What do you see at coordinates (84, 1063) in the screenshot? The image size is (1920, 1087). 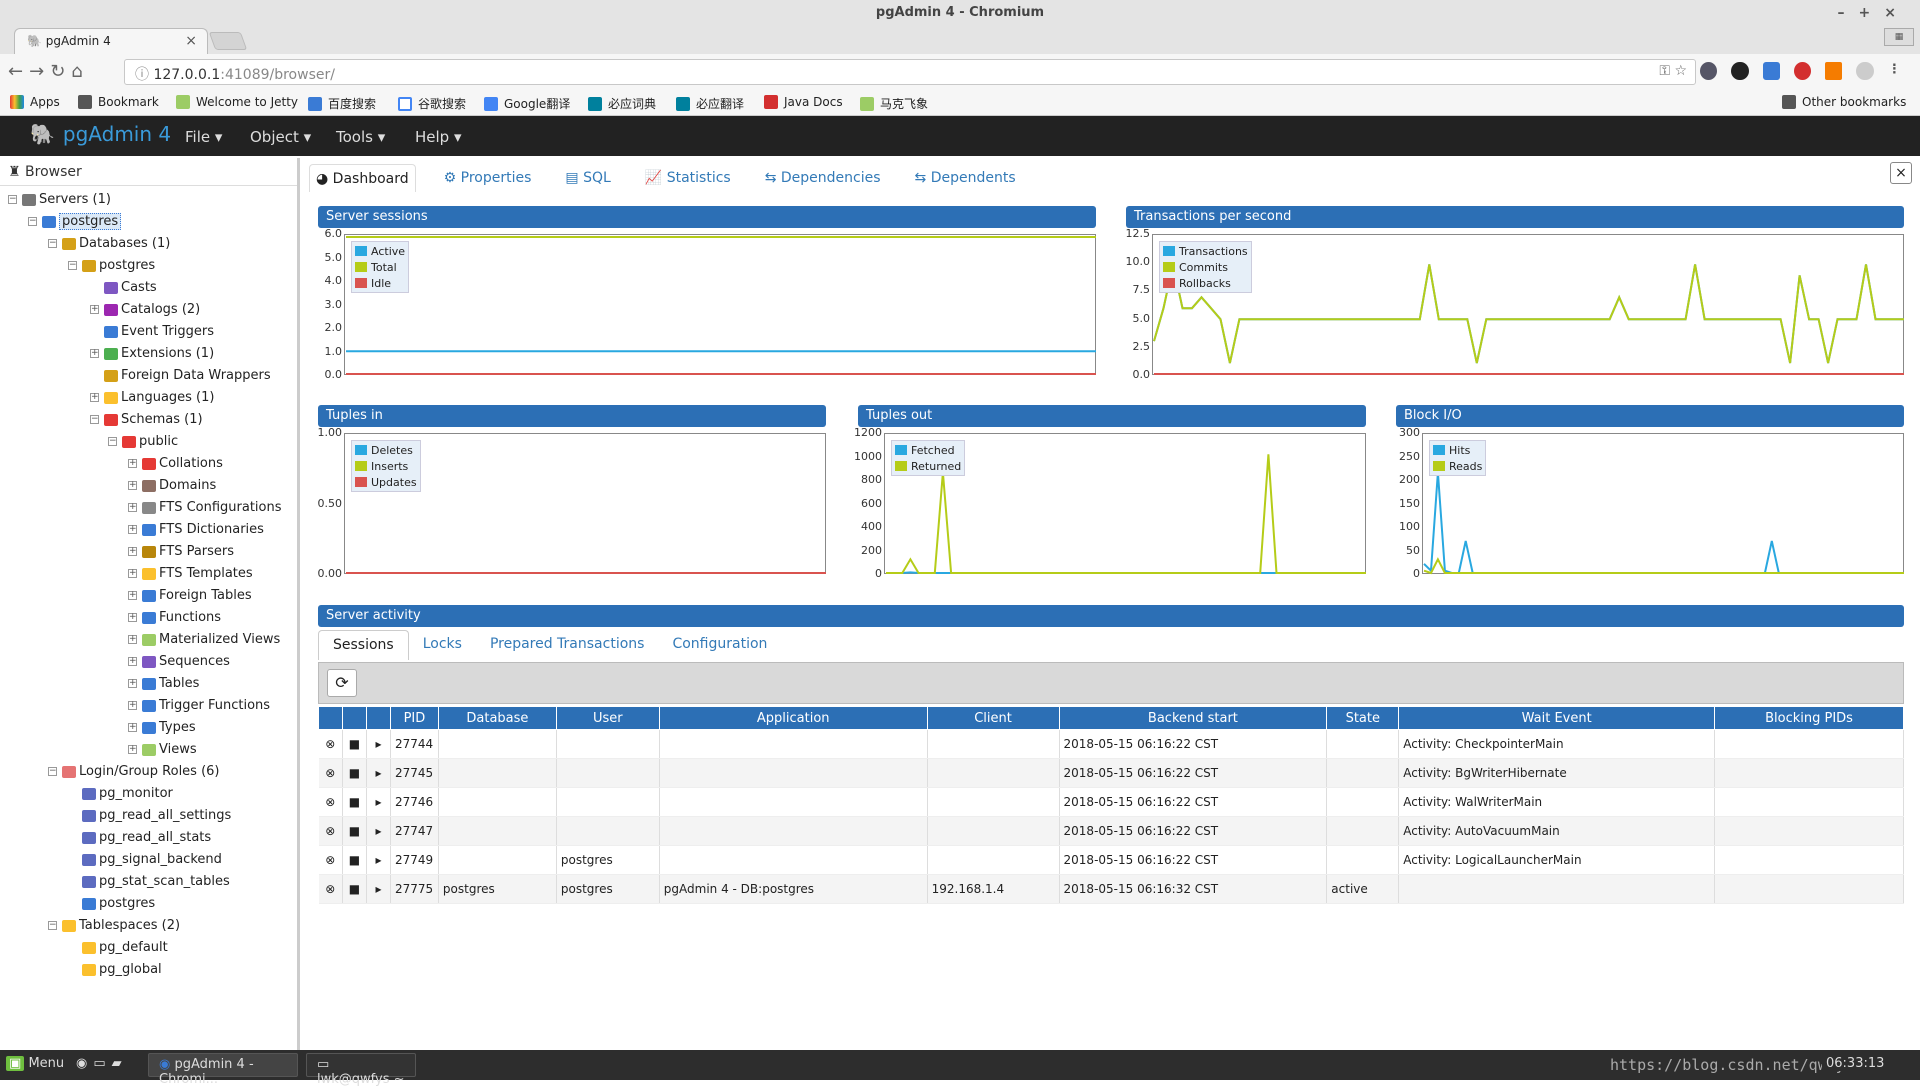 I see `browser-launch-icon: ◉` at bounding box center [84, 1063].